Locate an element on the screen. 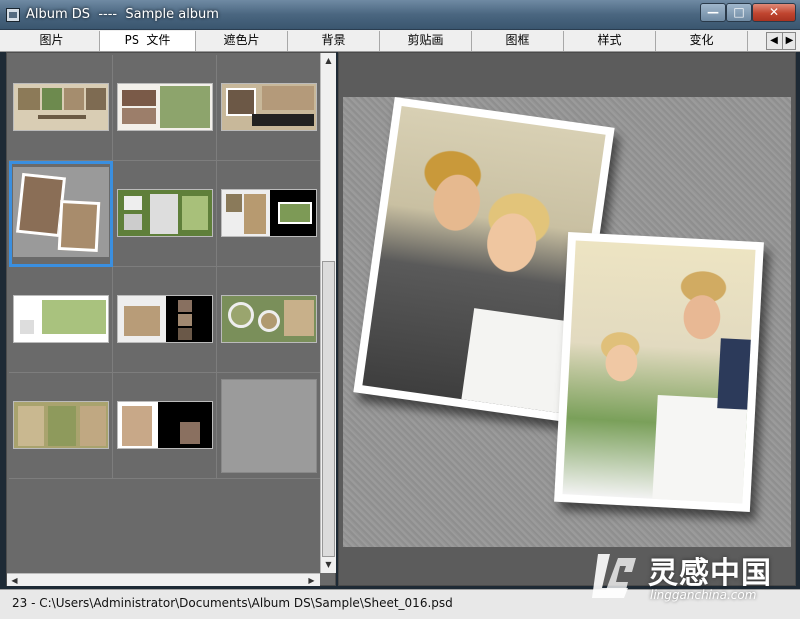 This screenshot has width=800, height=619. horizontal-scrollbar: ◀ ▶ is located at coordinates (163, 579).